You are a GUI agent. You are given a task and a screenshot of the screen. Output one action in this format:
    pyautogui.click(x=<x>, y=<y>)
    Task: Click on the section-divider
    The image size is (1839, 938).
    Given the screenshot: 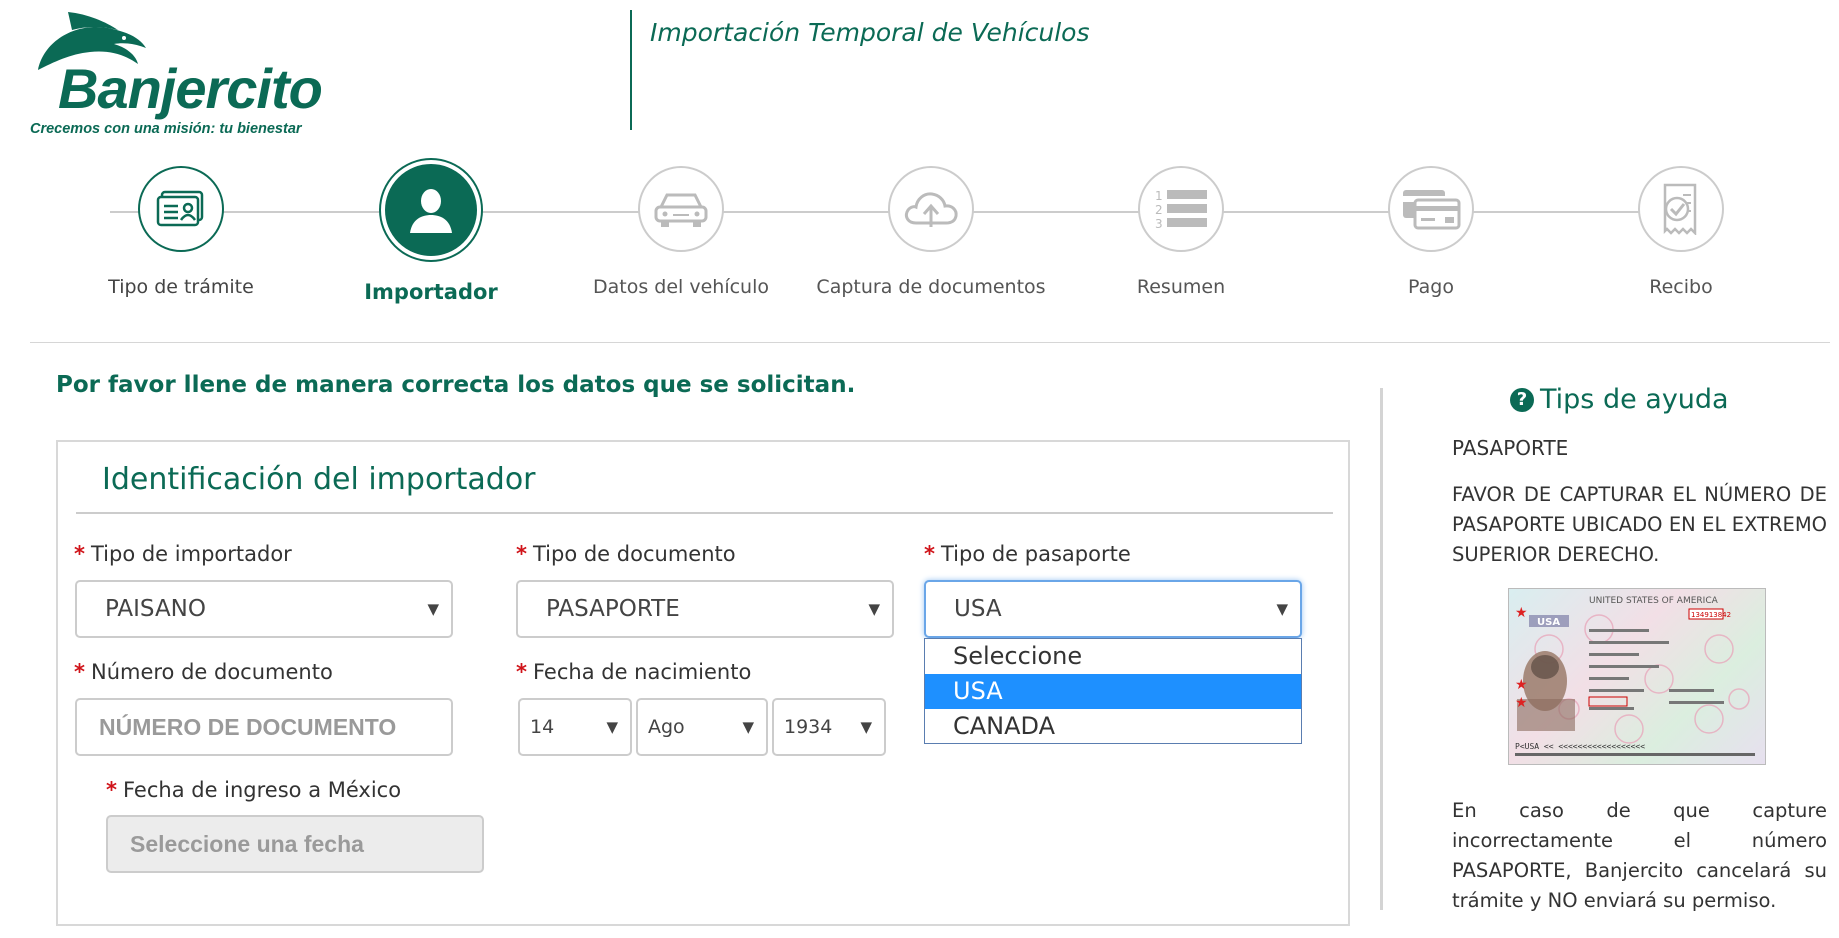 What is the action you would take?
    pyautogui.click(x=930, y=342)
    